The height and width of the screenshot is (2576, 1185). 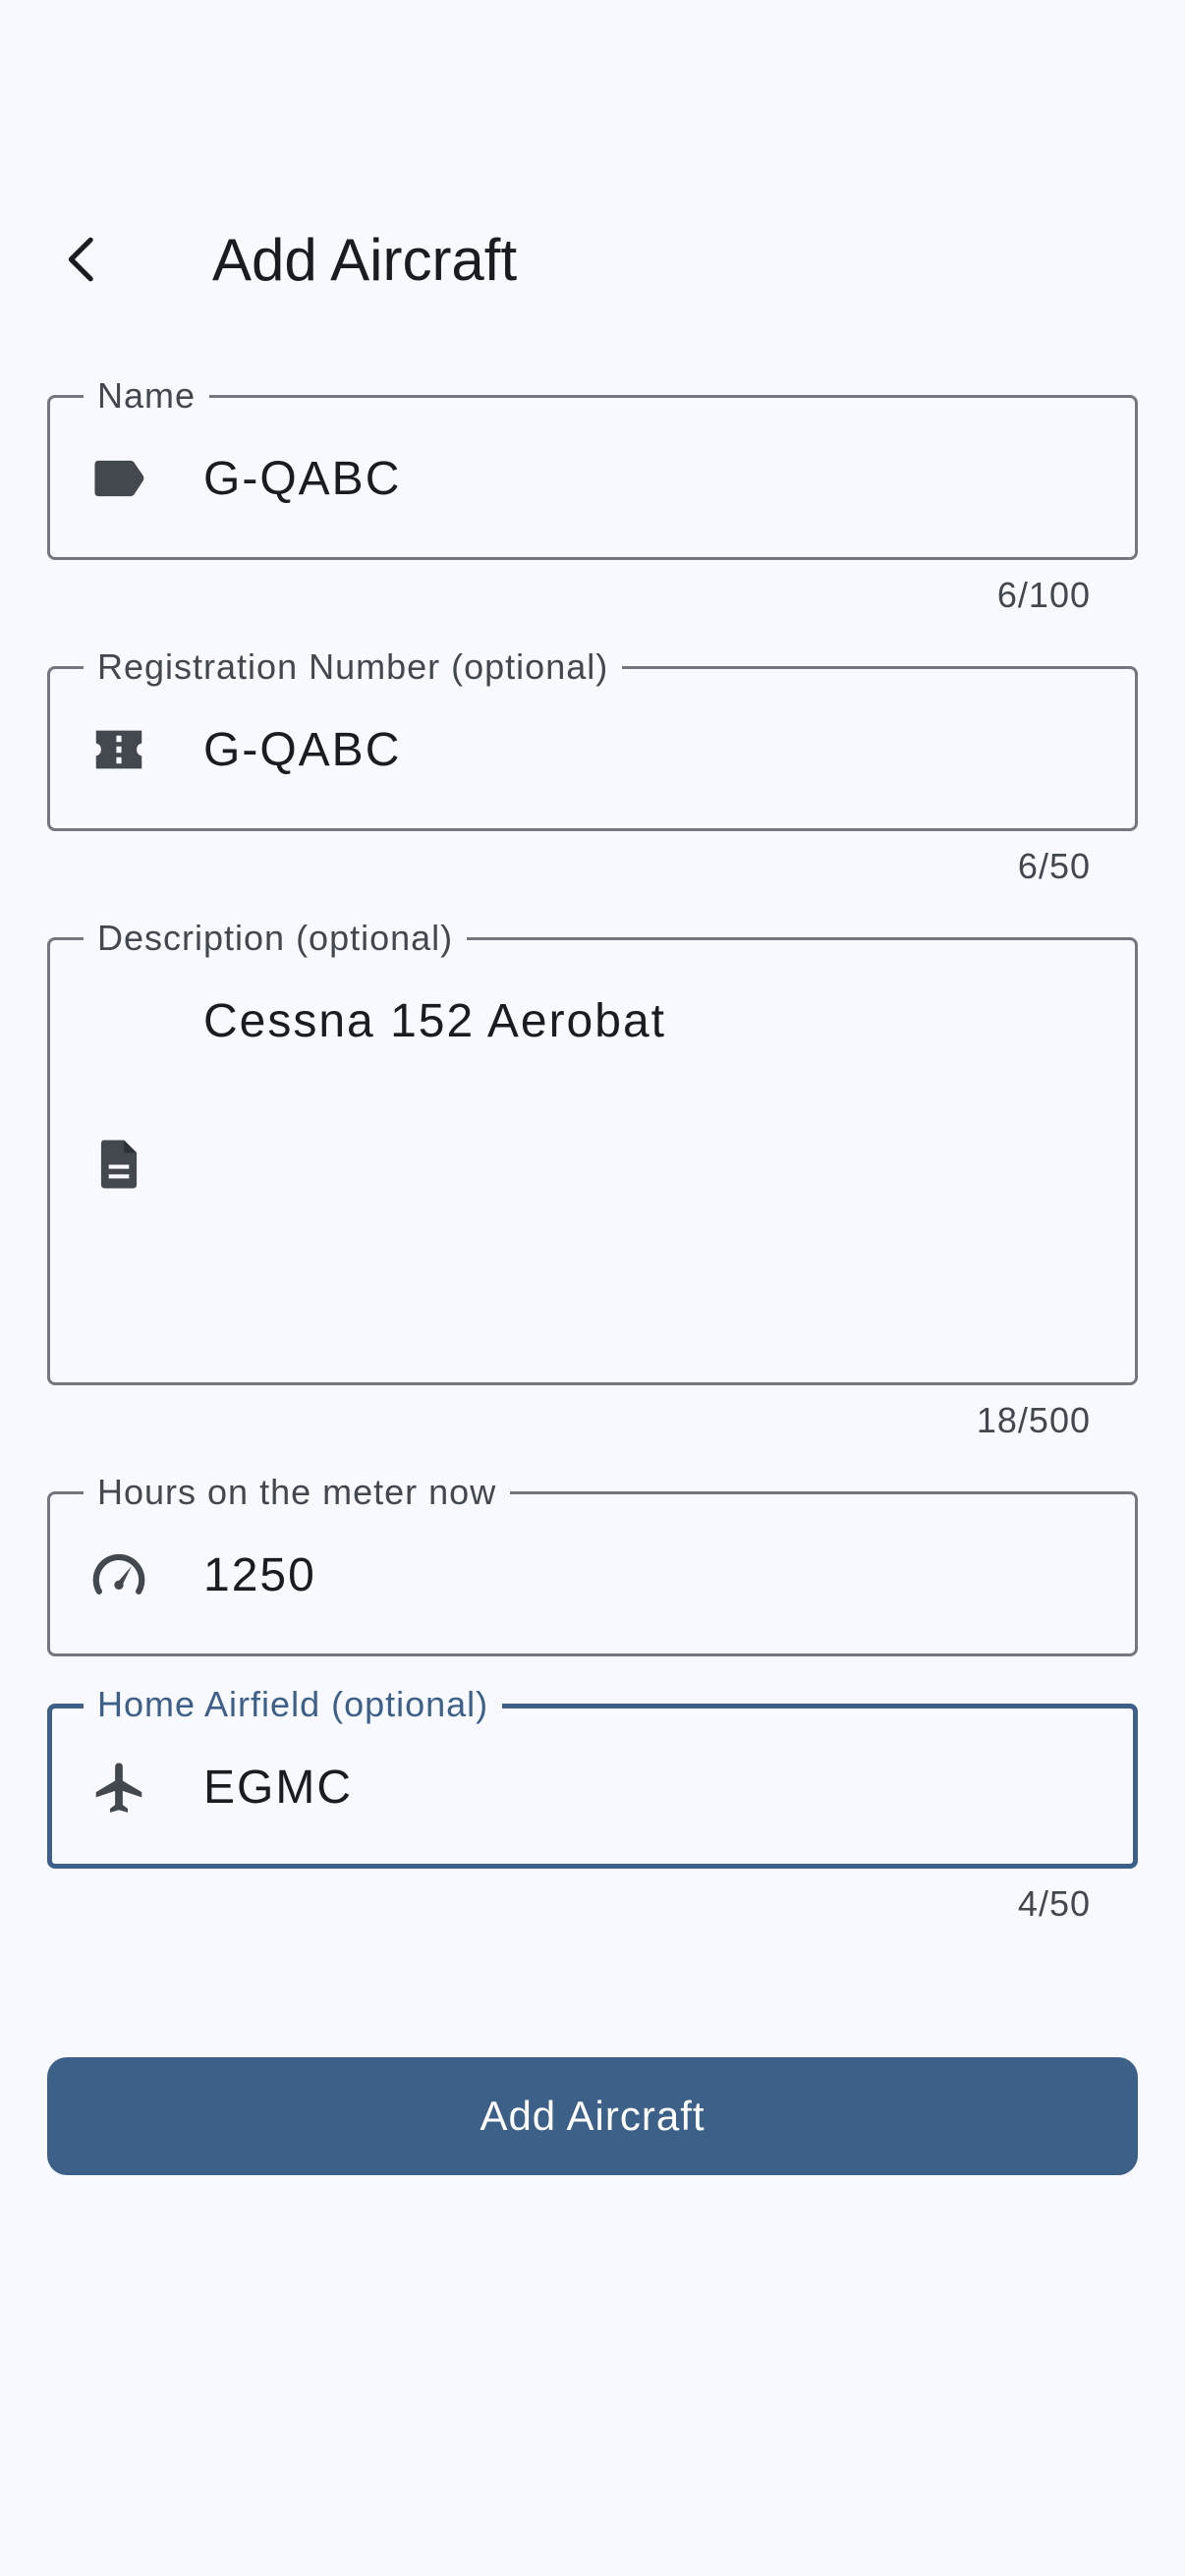 I want to click on registration-counter: 6/50, so click(x=1054, y=866).